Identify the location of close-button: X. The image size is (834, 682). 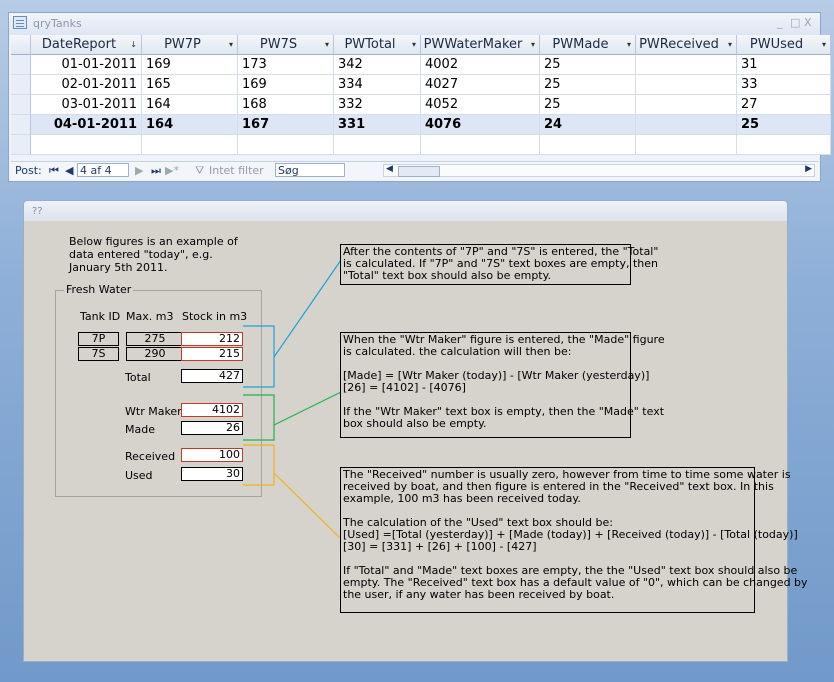
(808, 22).